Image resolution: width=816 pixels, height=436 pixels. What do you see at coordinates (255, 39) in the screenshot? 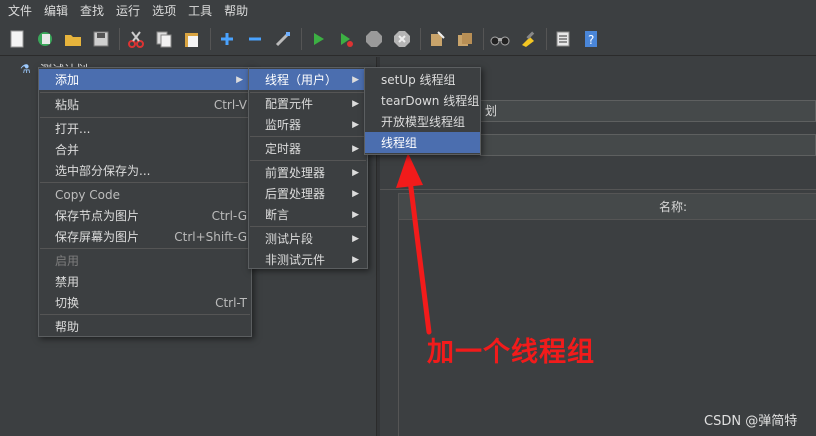
I see `collapse-icon` at bounding box center [255, 39].